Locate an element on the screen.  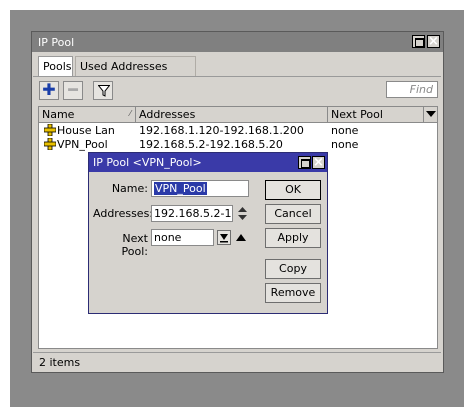
window-title: IP Pool is located at coordinates (56, 42).